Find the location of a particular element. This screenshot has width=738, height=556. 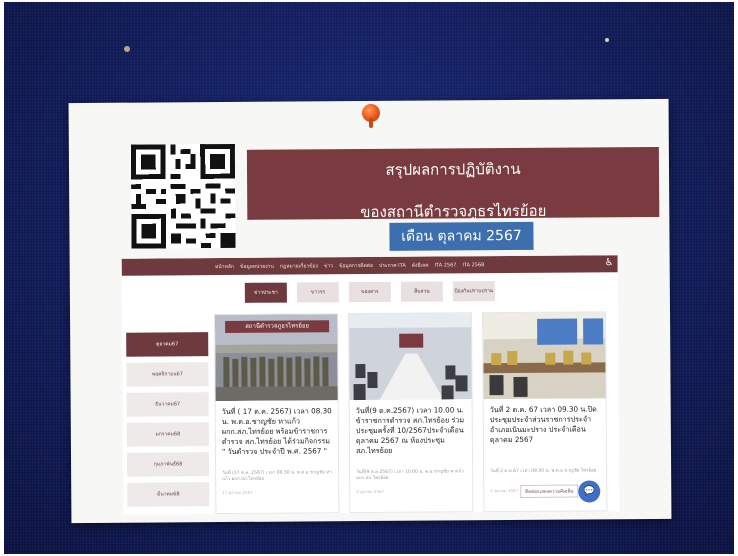

chat-icon: 💬 is located at coordinates (589, 491).